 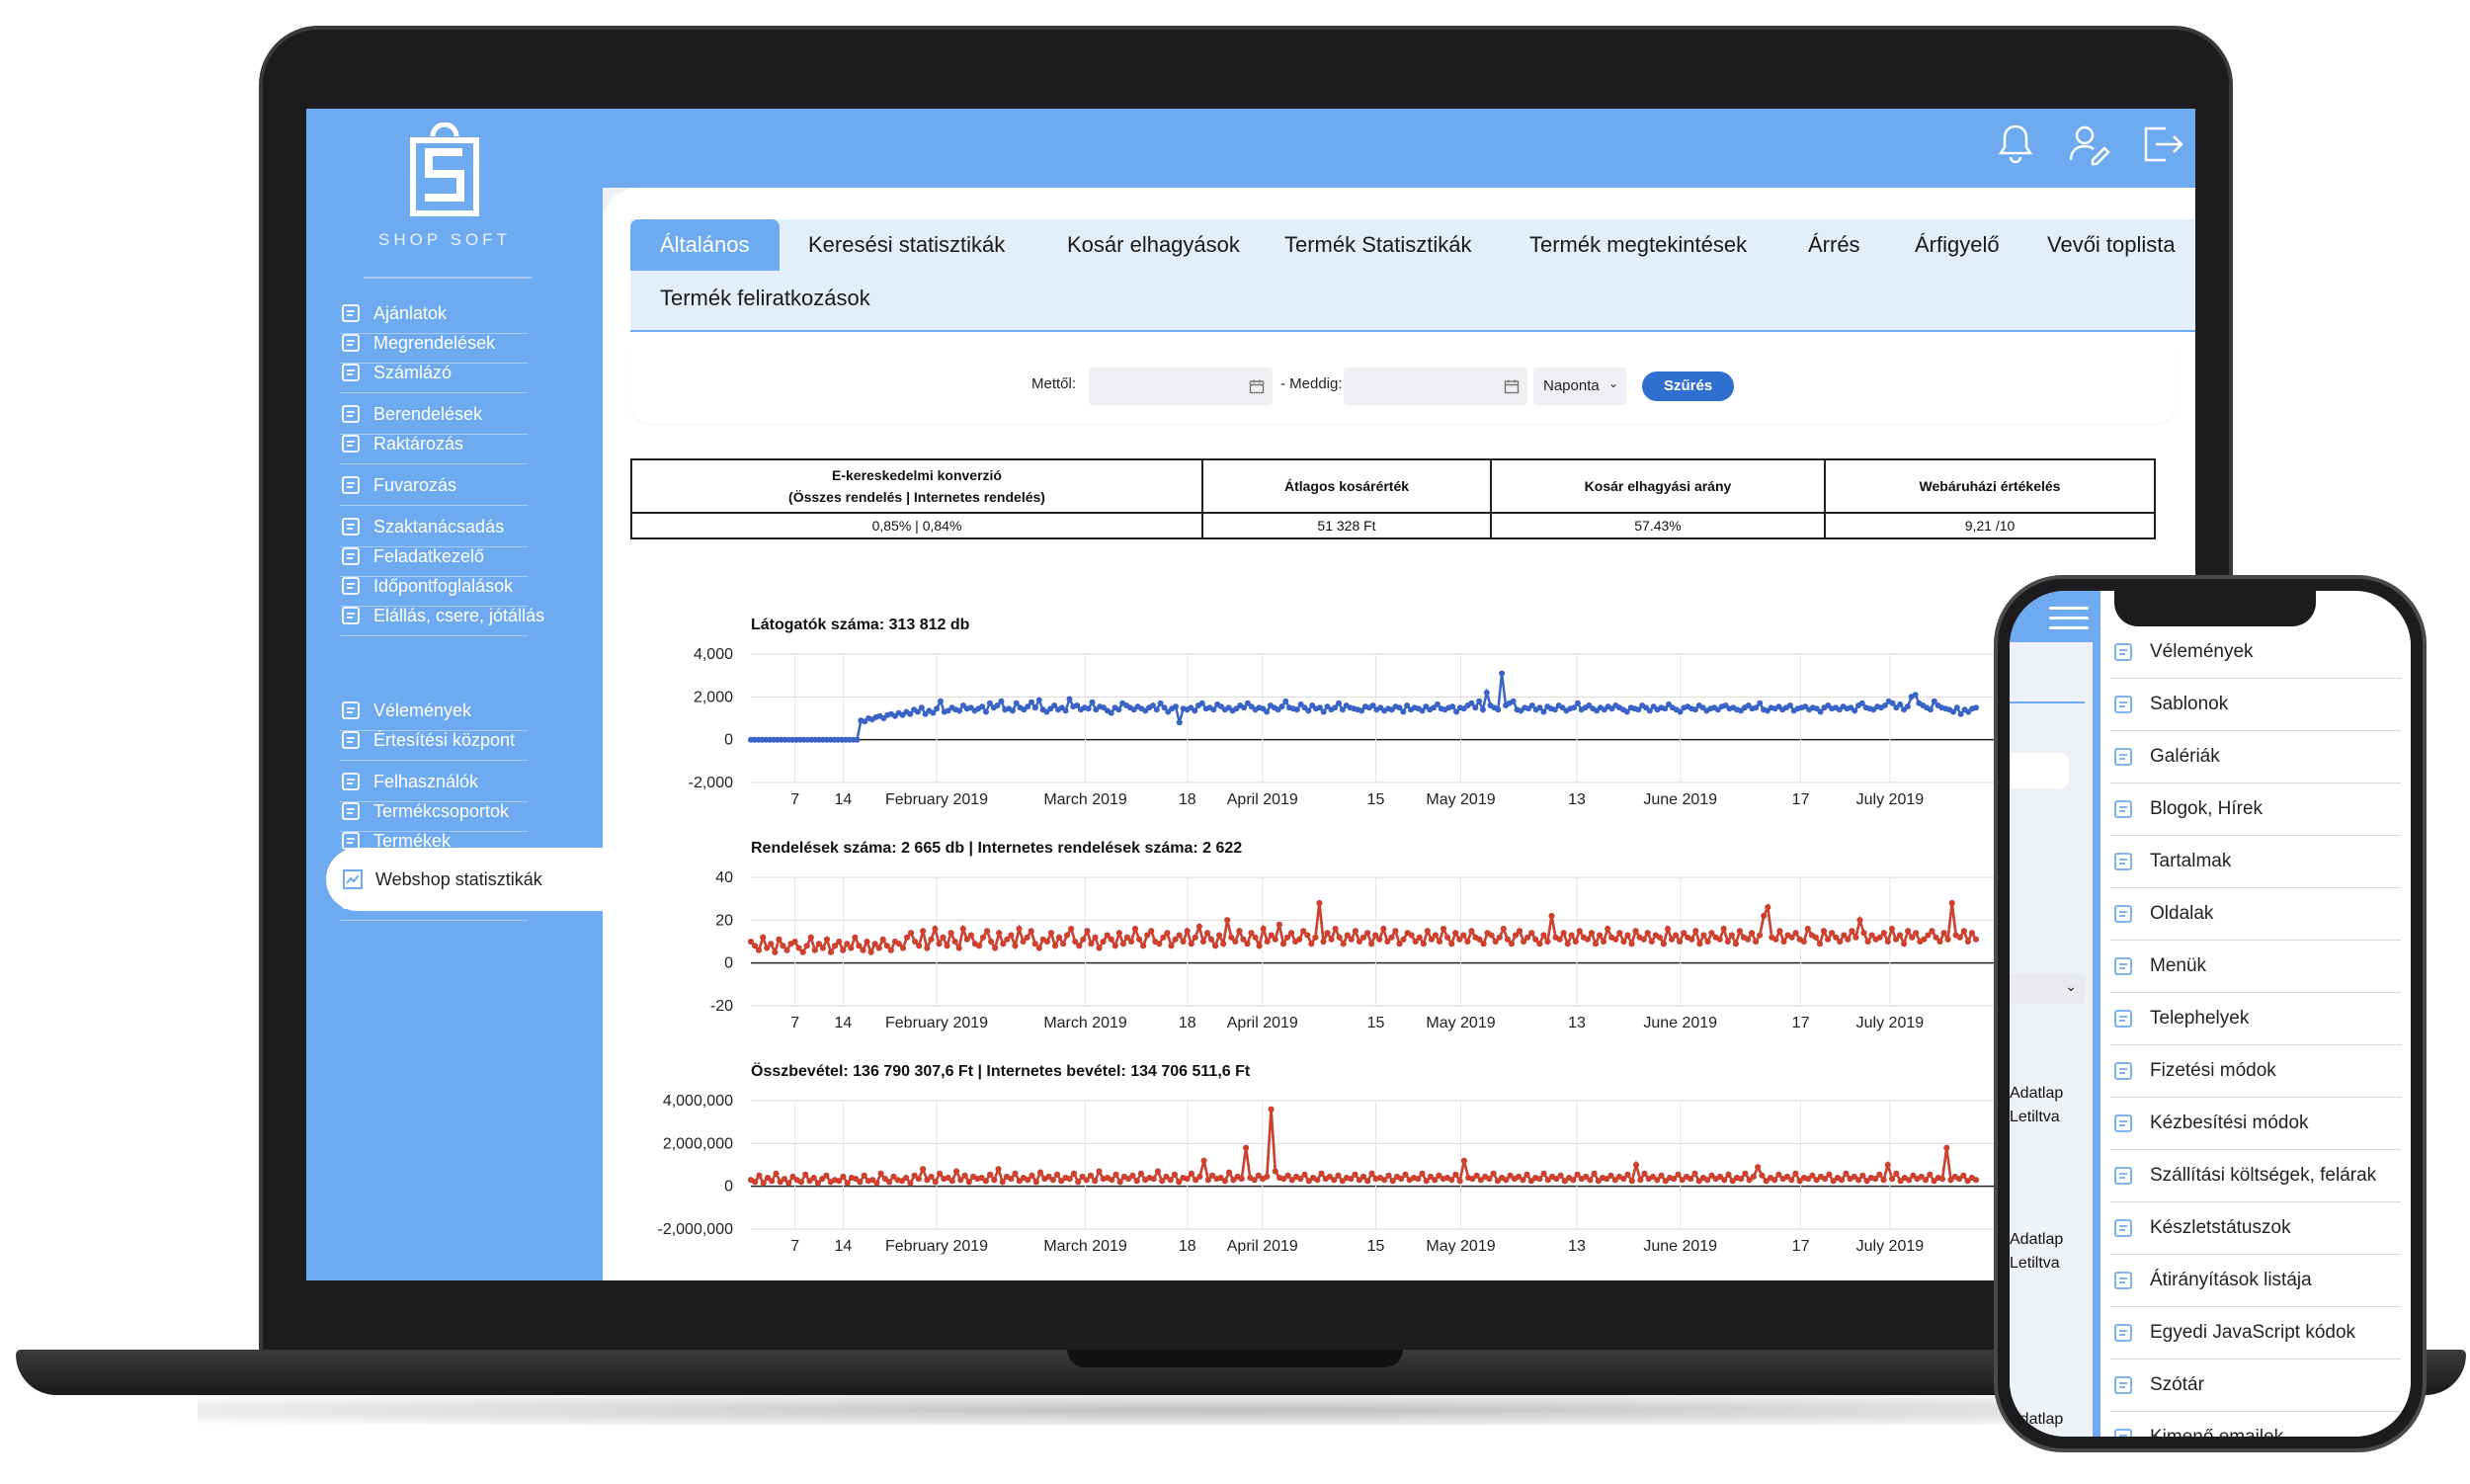 I want to click on phone-menu-item-5: Oldalak, so click(x=2255, y=914).